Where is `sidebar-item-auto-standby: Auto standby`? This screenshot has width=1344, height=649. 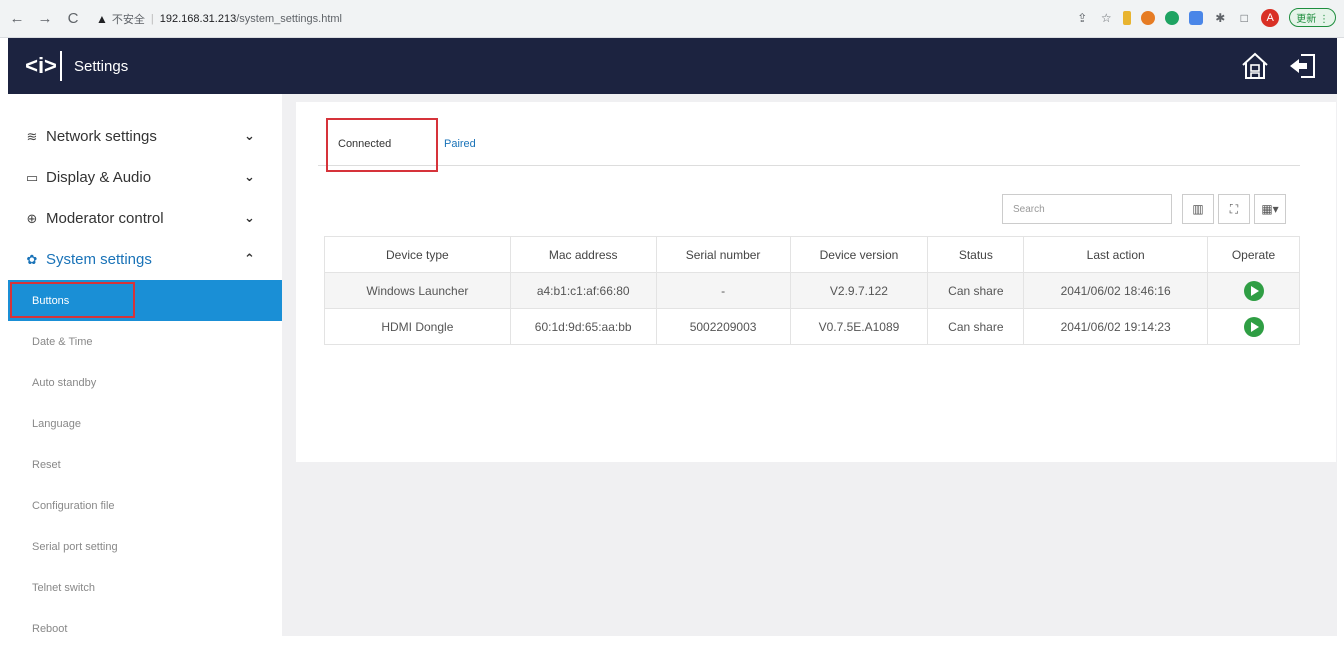
sidebar-item-auto-standby: Auto standby is located at coordinates (145, 382).